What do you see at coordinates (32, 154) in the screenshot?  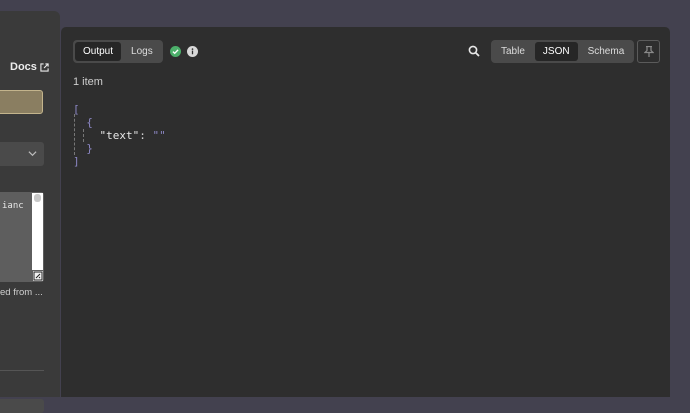 I see `chevron-down-icon` at bounding box center [32, 154].